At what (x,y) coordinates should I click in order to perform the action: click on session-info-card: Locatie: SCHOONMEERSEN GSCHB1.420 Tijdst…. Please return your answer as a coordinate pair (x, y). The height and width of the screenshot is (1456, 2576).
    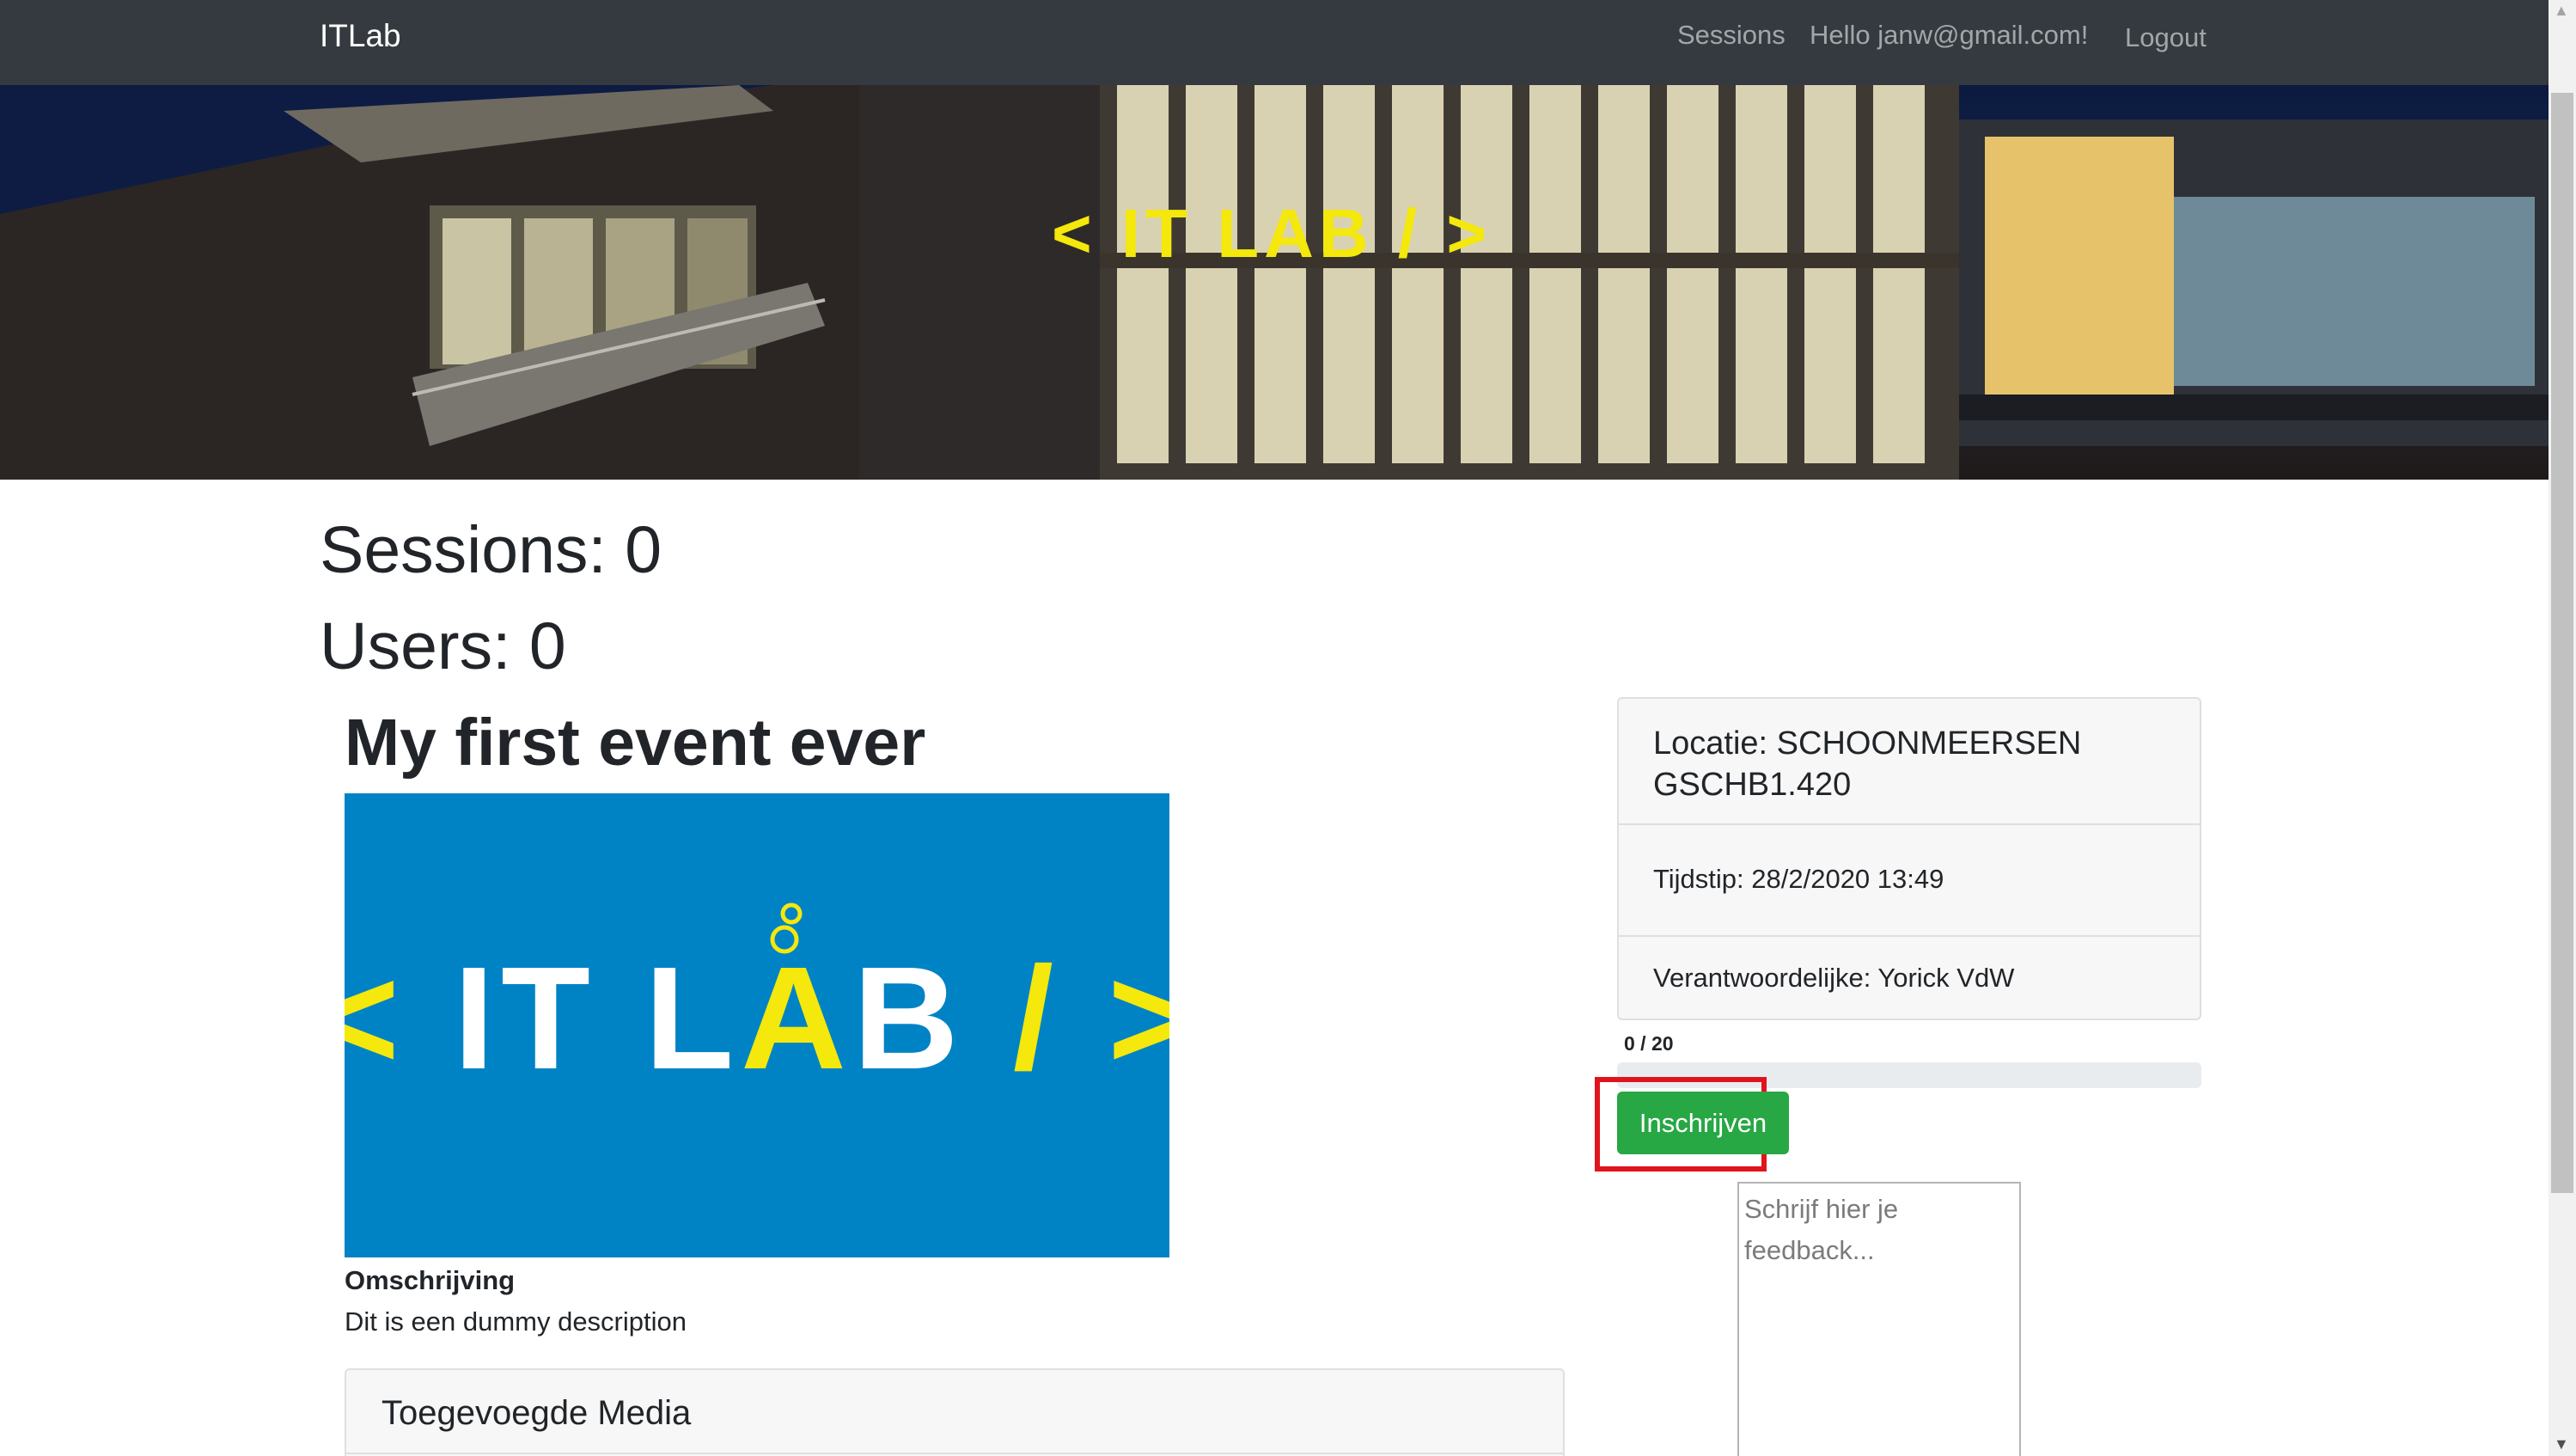
    Looking at the image, I should click on (1909, 859).